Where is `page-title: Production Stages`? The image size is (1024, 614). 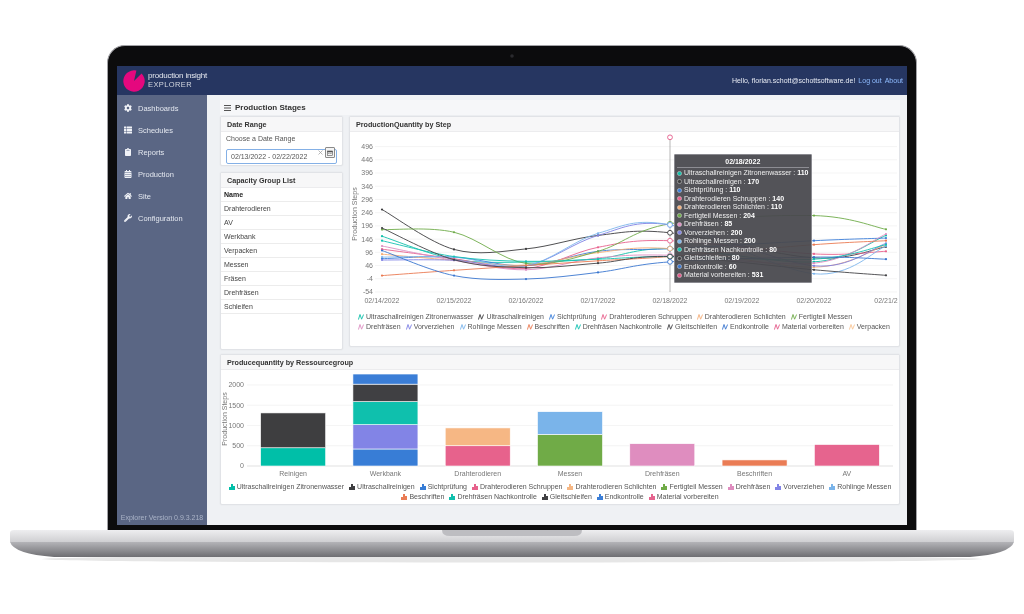
page-title: Production Stages is located at coordinates (270, 107).